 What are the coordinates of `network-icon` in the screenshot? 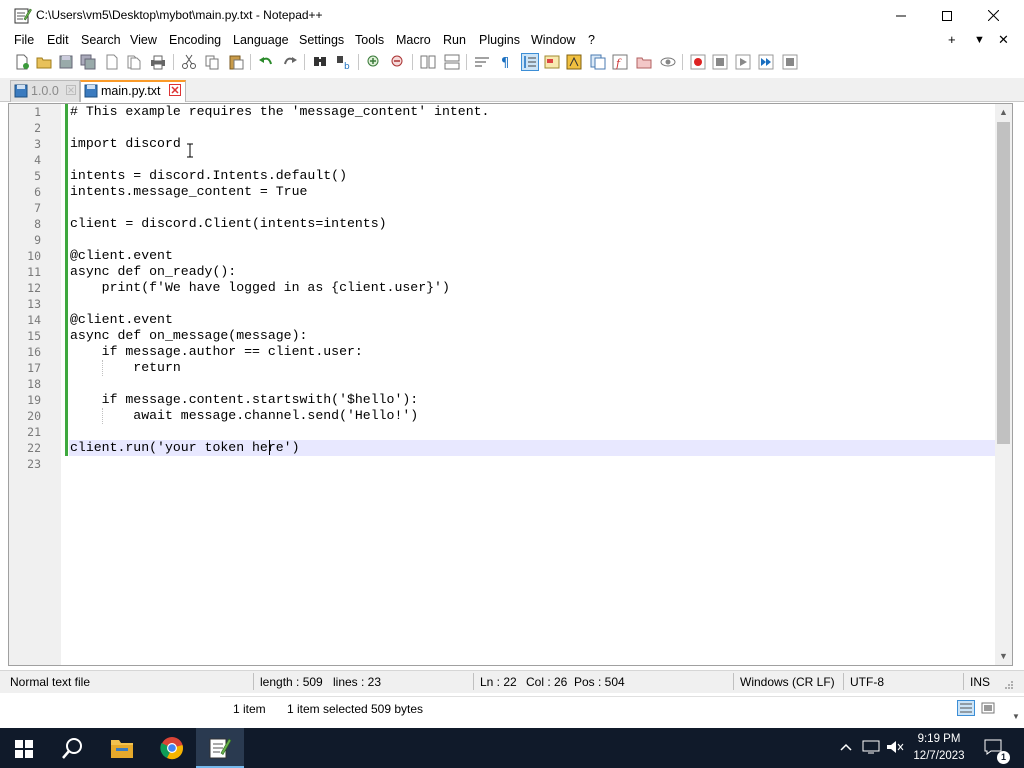 It's located at (871, 747).